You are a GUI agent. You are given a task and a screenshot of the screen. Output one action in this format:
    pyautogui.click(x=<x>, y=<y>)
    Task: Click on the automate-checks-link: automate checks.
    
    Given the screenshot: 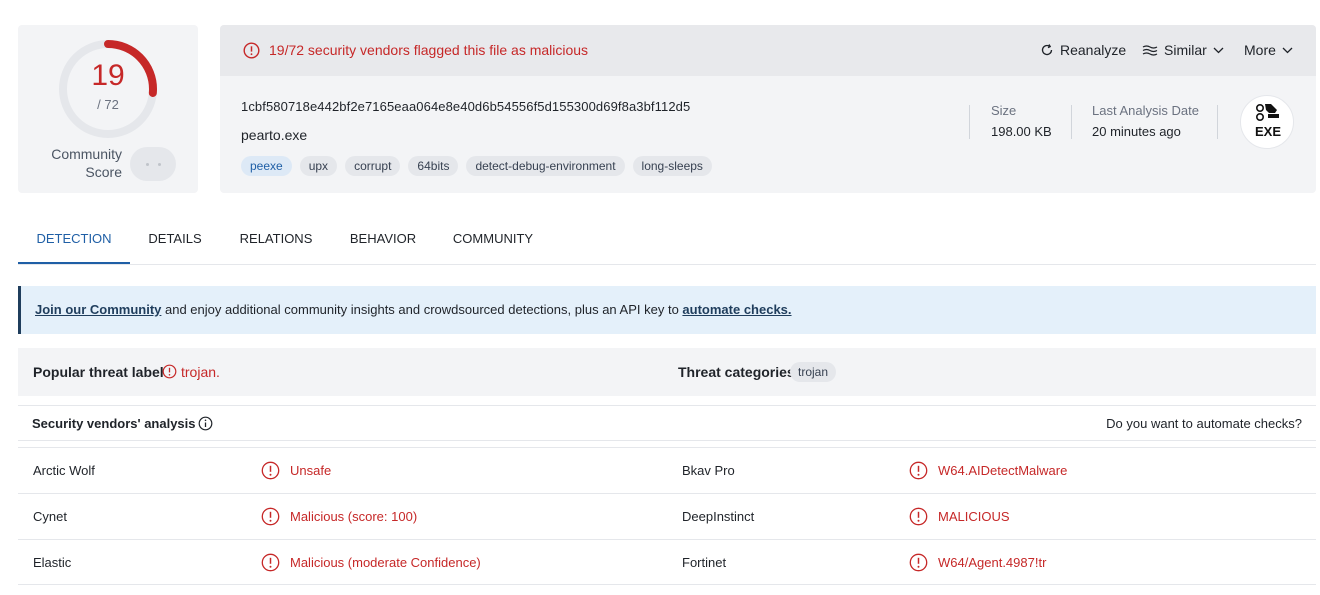 What is the action you would take?
    pyautogui.click(x=736, y=309)
    